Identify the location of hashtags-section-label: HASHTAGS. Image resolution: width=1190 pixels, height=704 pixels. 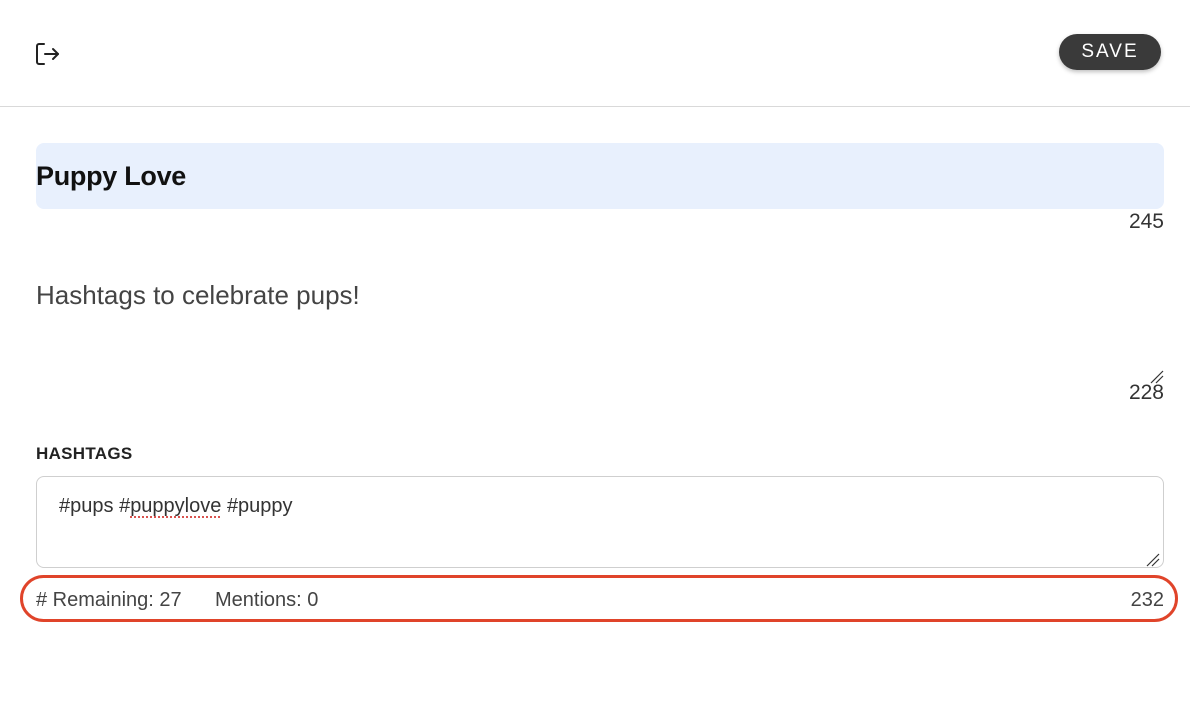
(84, 453).